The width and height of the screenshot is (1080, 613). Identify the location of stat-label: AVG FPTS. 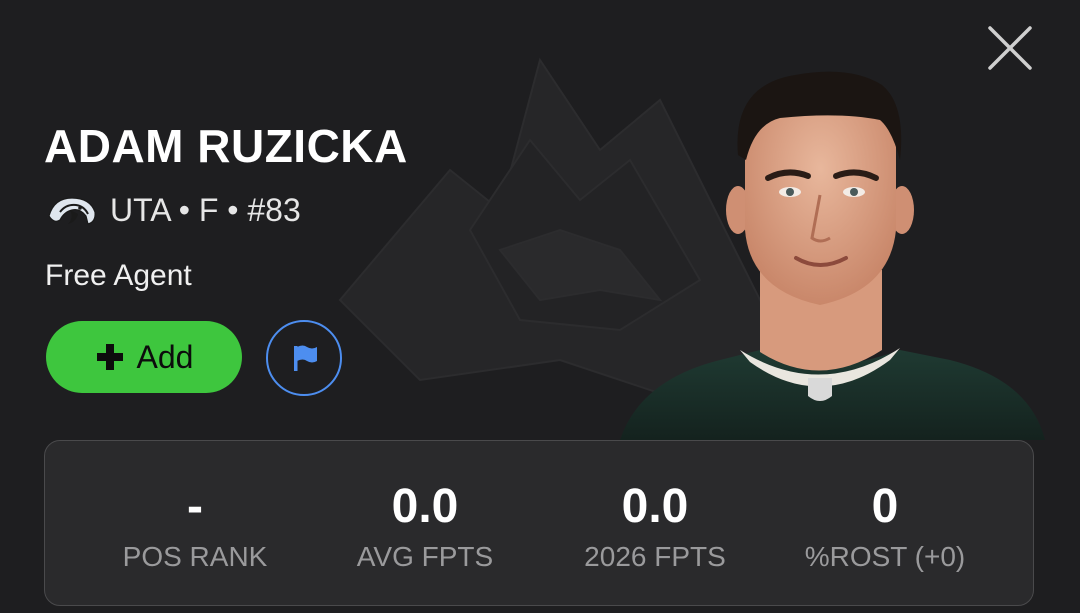
(425, 556).